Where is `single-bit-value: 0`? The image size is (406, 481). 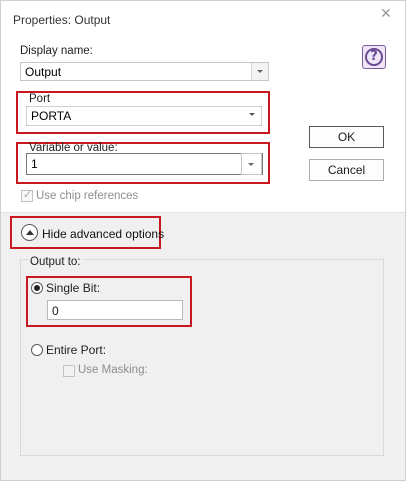
single-bit-value: 0 is located at coordinates (55, 311).